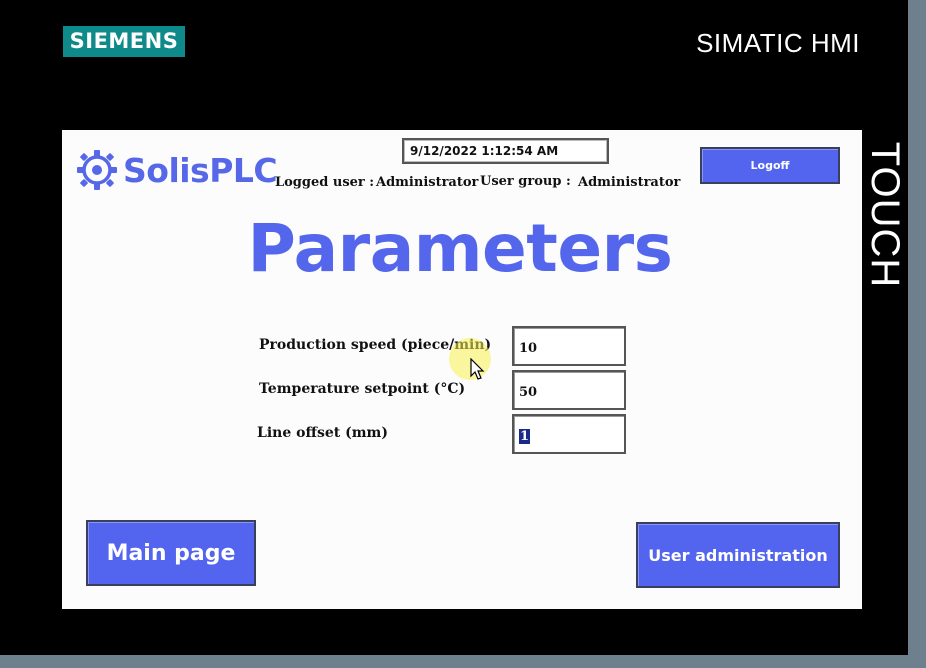 The width and height of the screenshot is (926, 668). Describe the element at coordinates (200, 170) in the screenshot. I see `logo-text: SolisPLC` at that location.